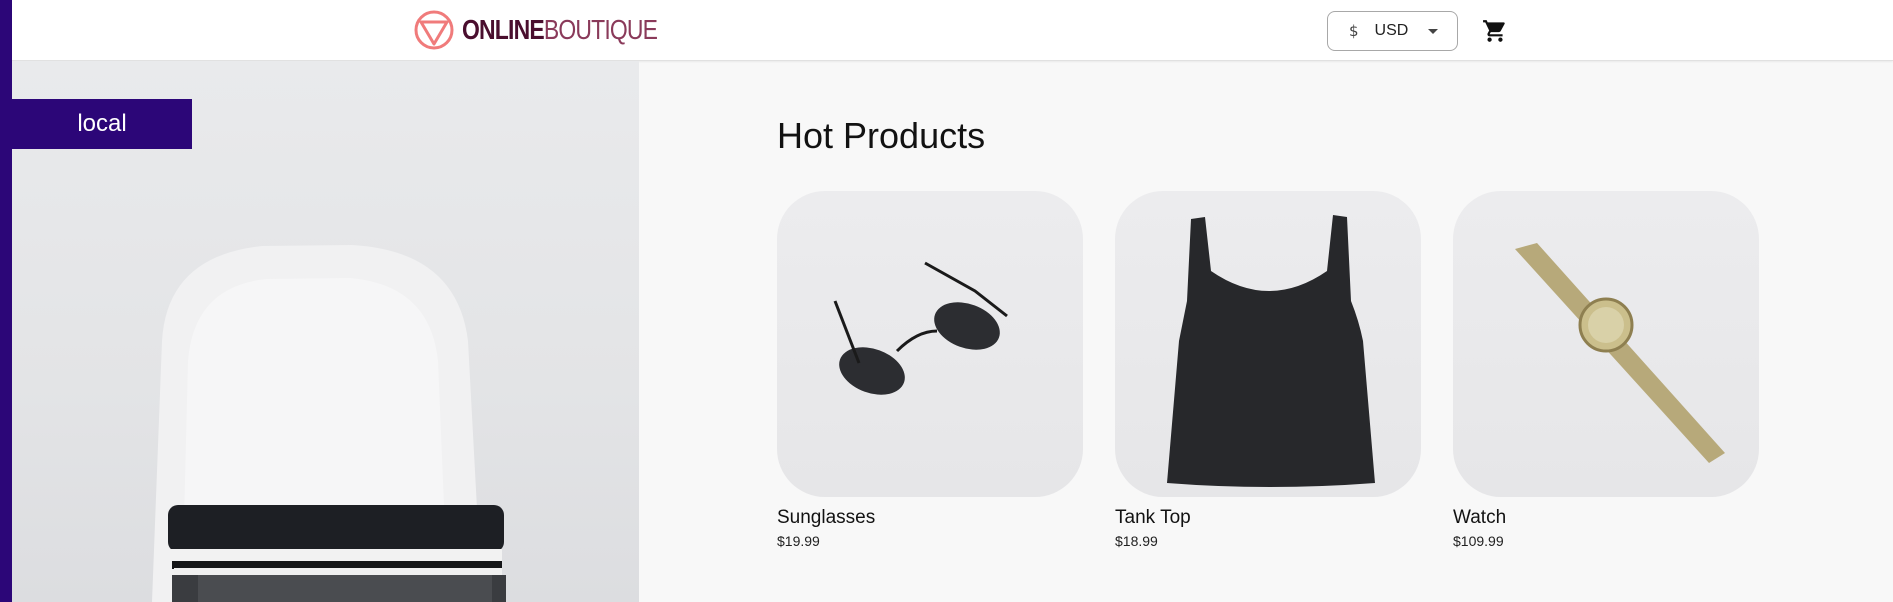 This screenshot has width=1893, height=602. Describe the element at coordinates (952, 30) in the screenshot. I see `site-header: ONLINEBOUTIQUE $ USD` at that location.